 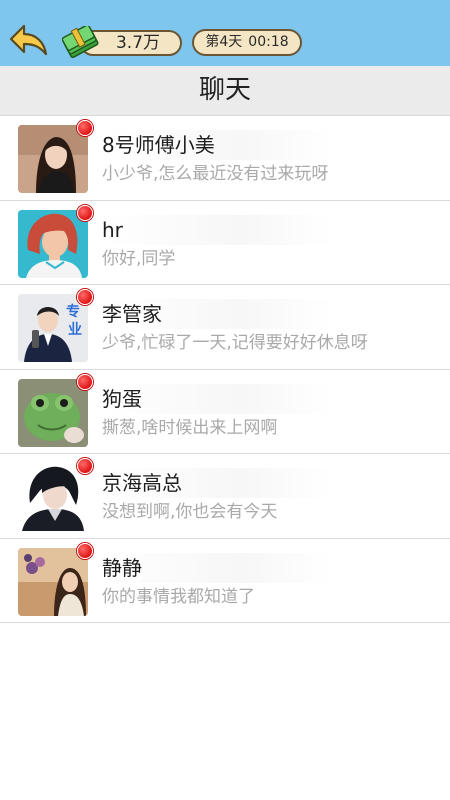 I want to click on back-button, so click(x=29, y=40).